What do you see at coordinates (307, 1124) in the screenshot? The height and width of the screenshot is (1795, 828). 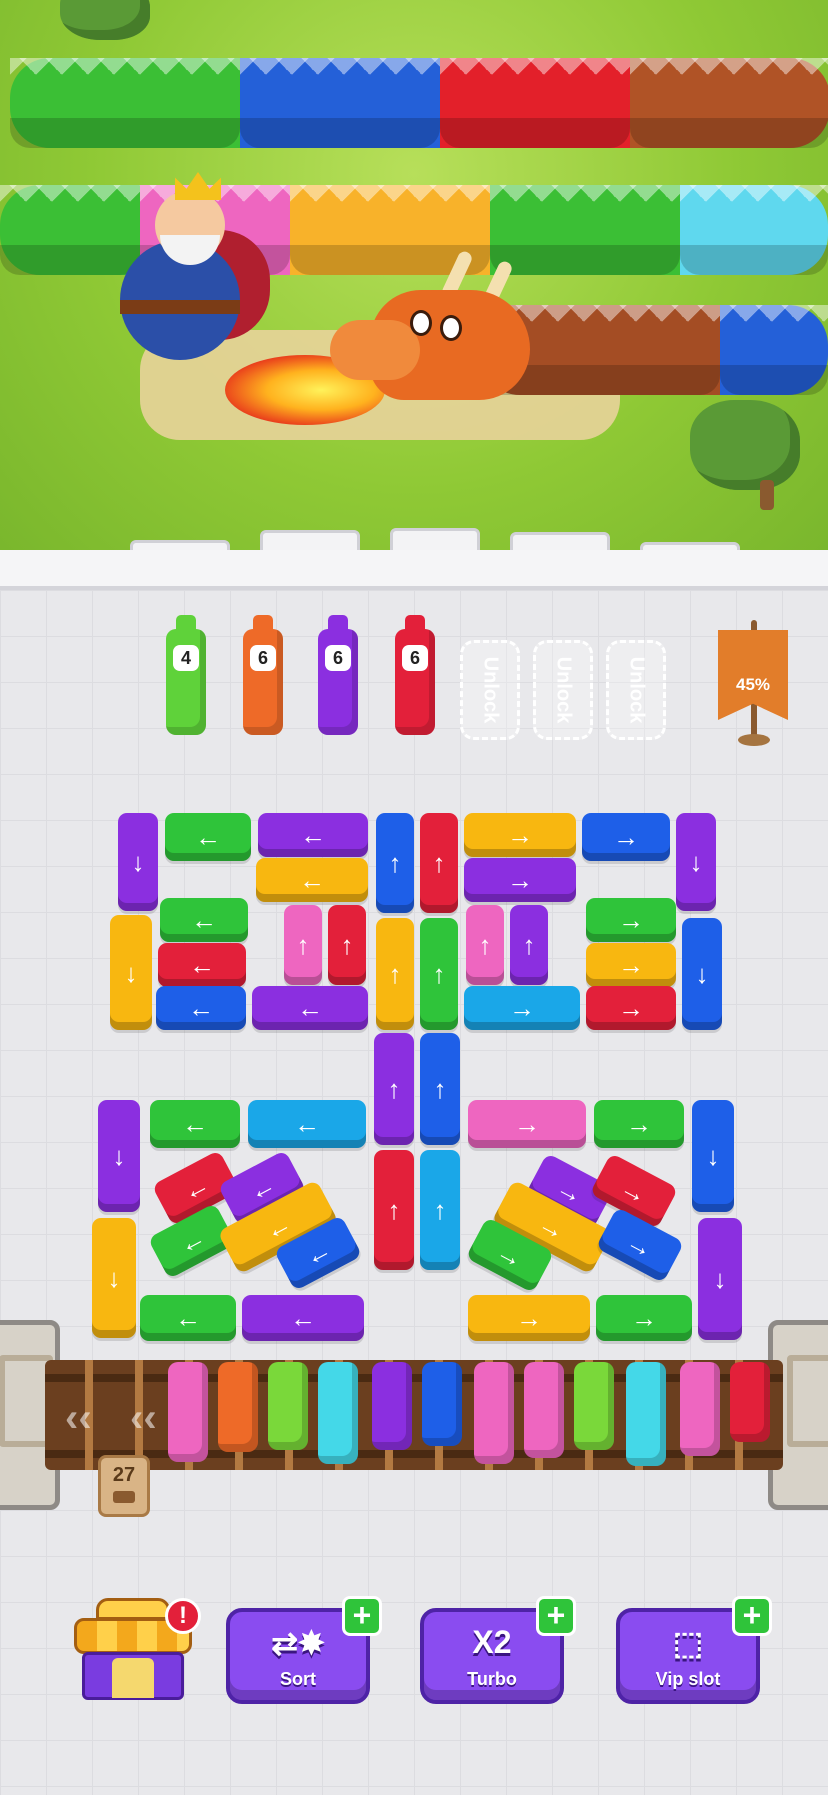 I see `block-cyan-left: ←` at bounding box center [307, 1124].